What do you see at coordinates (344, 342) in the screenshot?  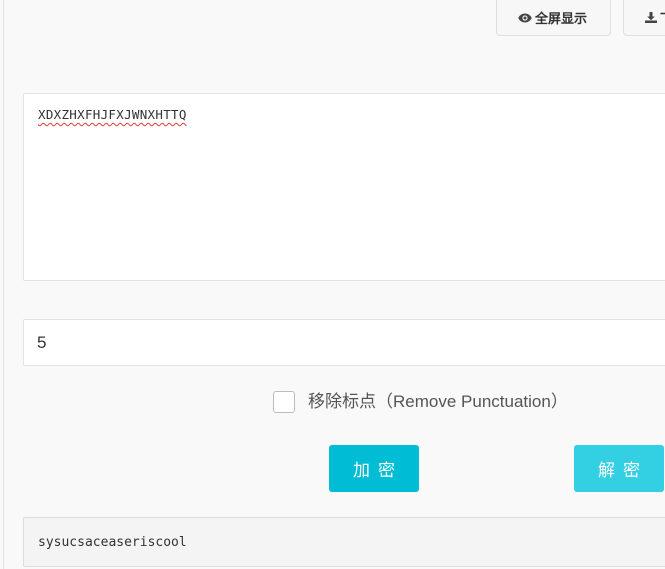 I see `key-input: 5` at bounding box center [344, 342].